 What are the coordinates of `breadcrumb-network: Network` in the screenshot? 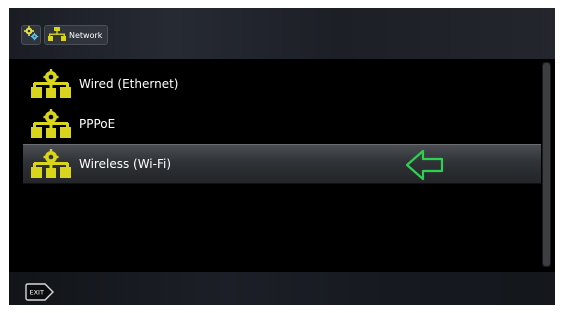 It's located at (76, 35).